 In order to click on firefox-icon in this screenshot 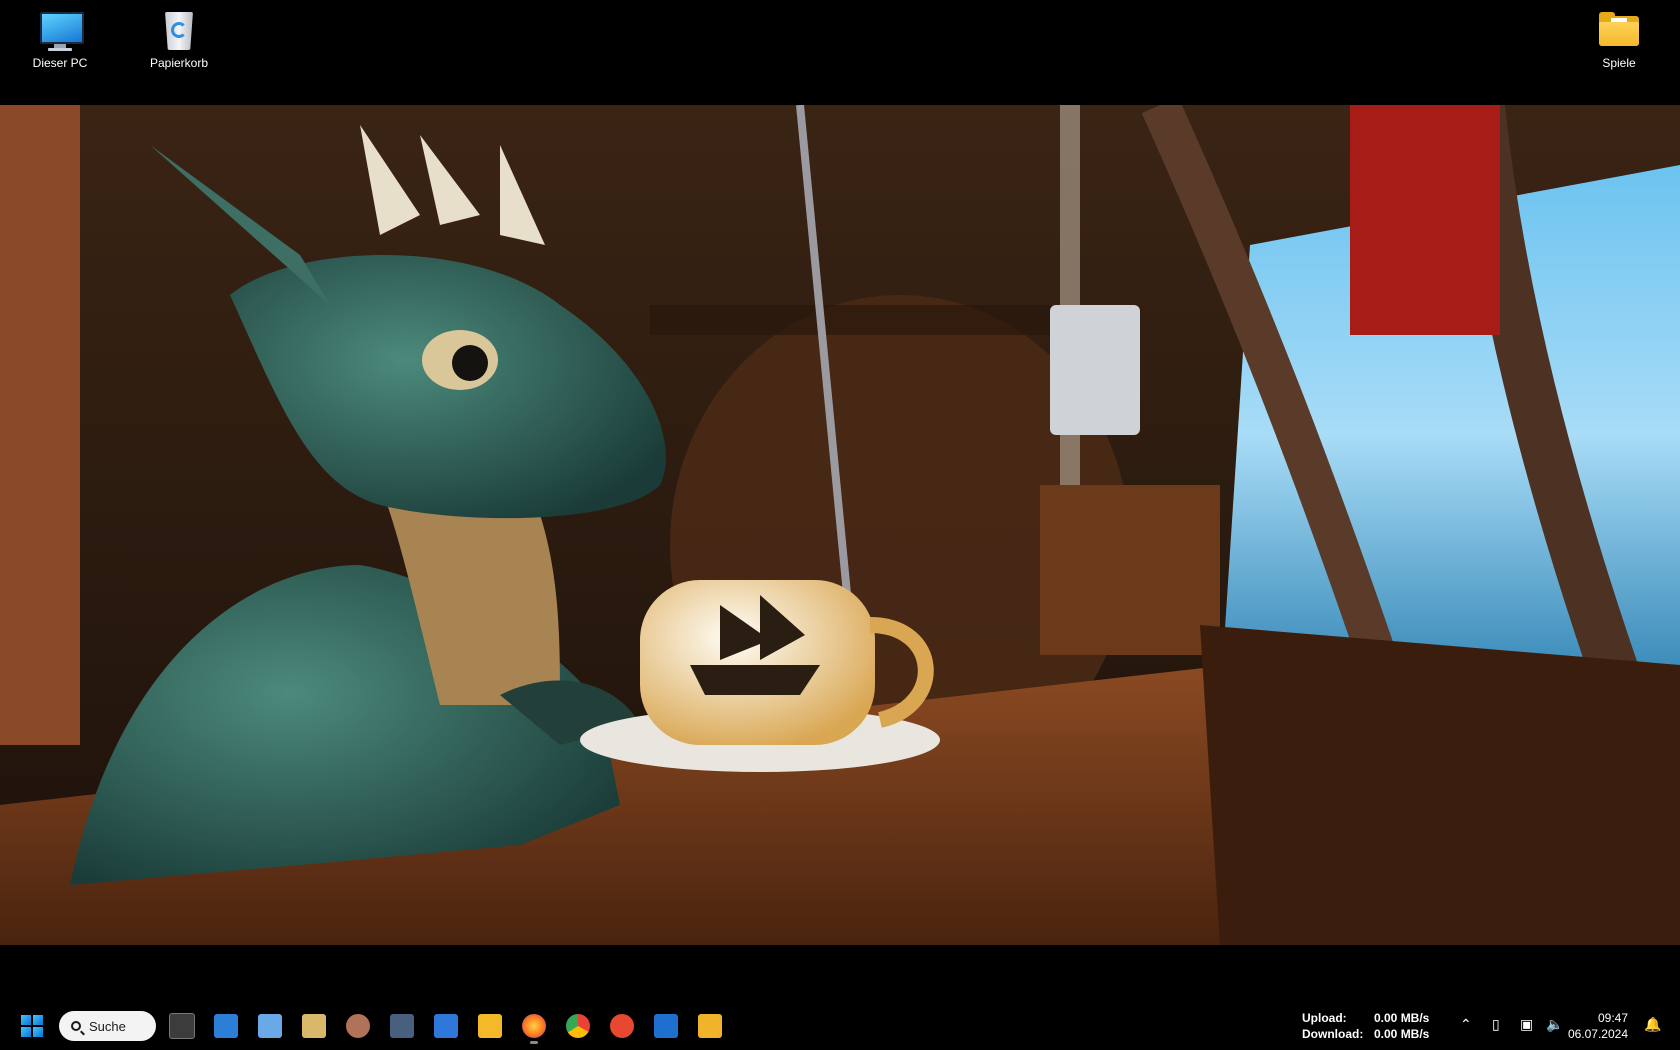, I will do `click(534, 1026)`.